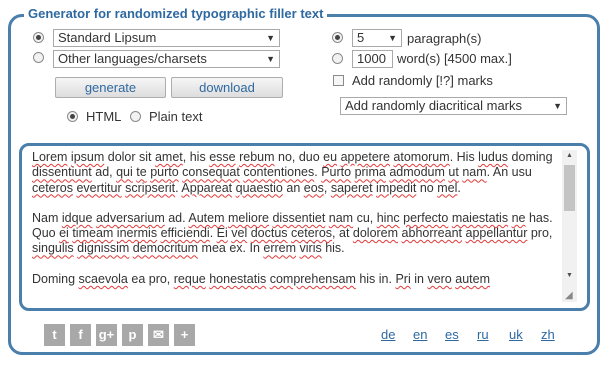  Describe the element at coordinates (165, 248) in the screenshot. I see `misspelled-word: democritum` at that location.